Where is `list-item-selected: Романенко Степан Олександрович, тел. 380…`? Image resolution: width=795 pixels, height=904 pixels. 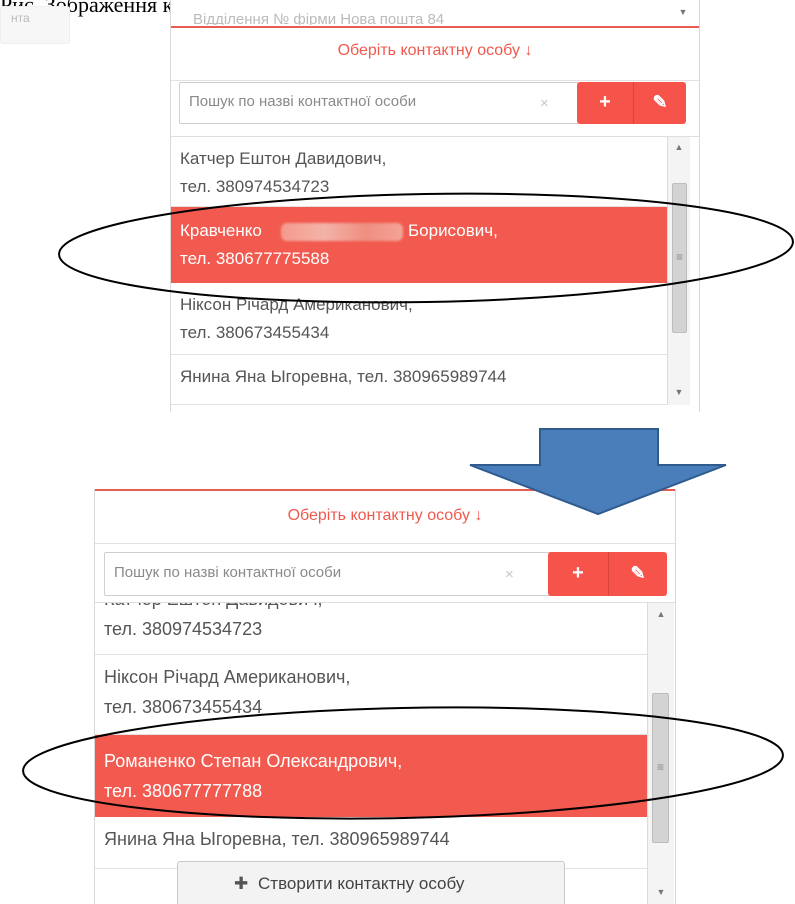
list-item-selected: Романенко Степан Олександрович, тел. 380… is located at coordinates (371, 776).